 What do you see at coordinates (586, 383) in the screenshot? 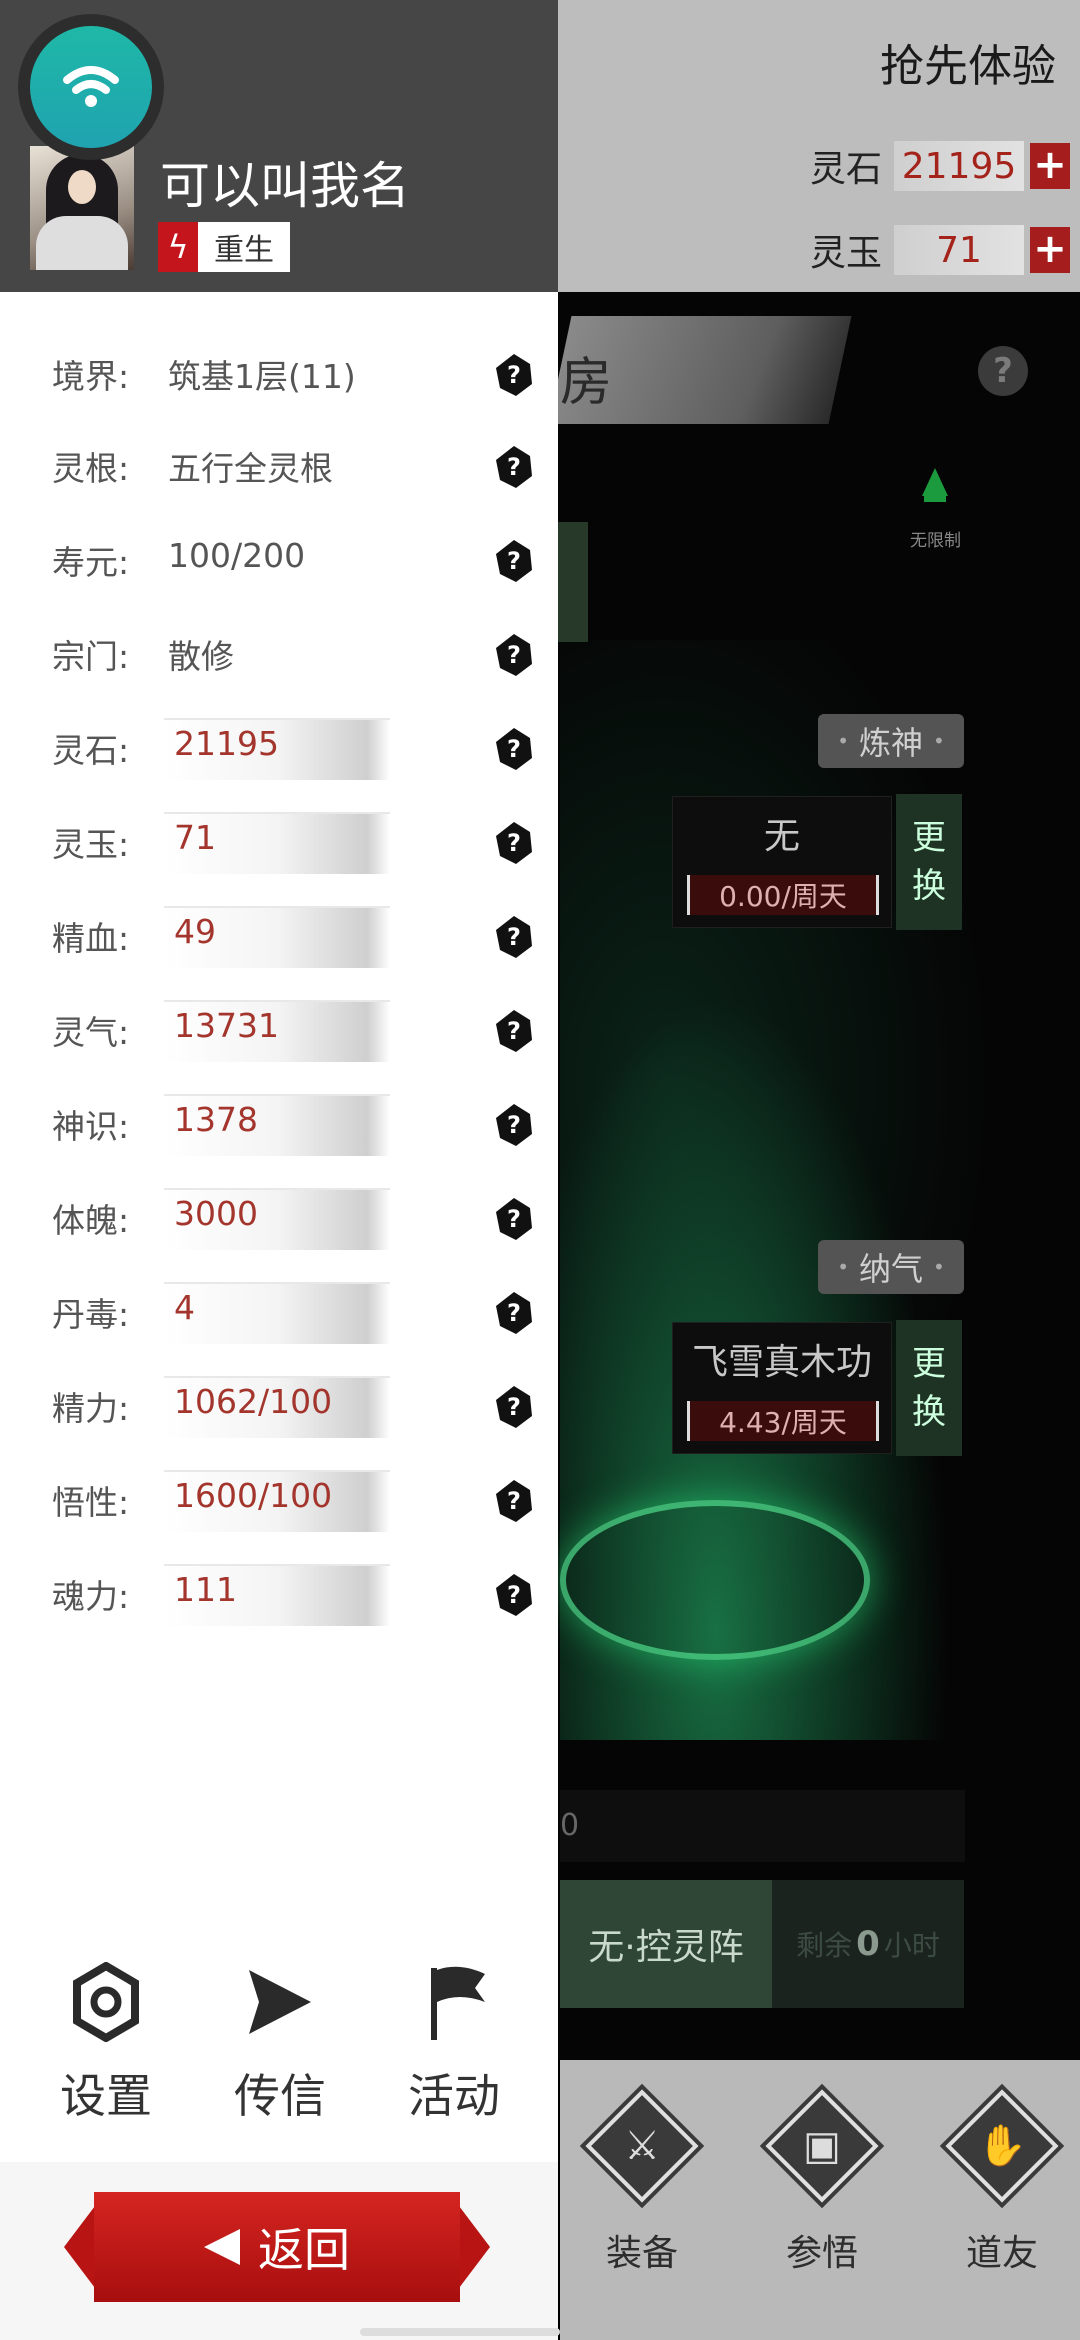
I see `room-title: 房` at bounding box center [586, 383].